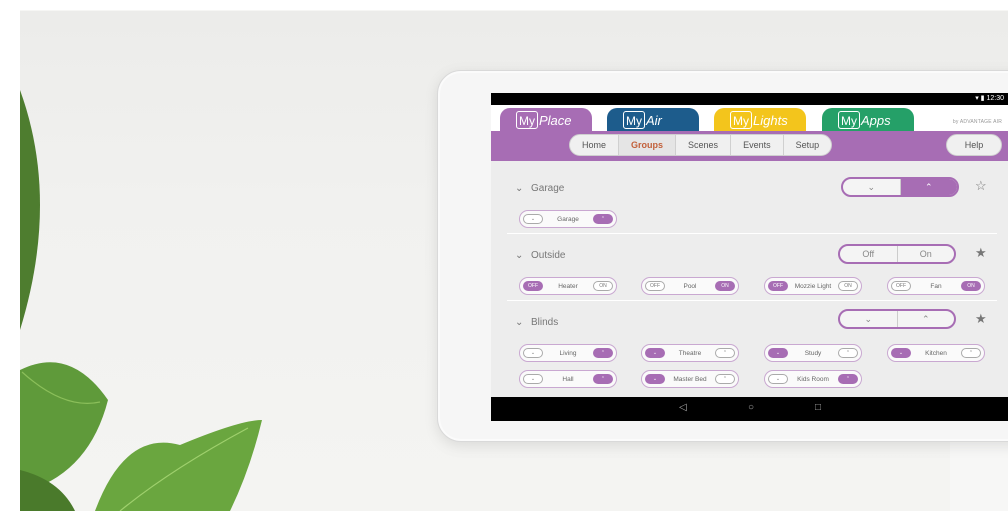  I want to click on device-label: Kitchen, so click(936, 353).